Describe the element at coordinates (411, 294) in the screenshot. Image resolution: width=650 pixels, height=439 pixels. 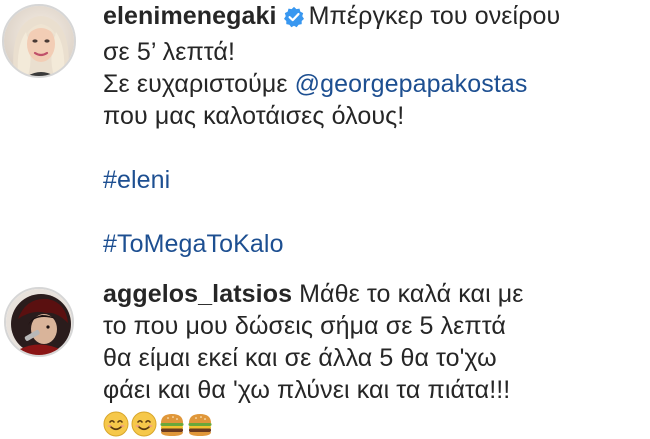
I see `comment-first-line: Μάθε το καλά και με` at that location.